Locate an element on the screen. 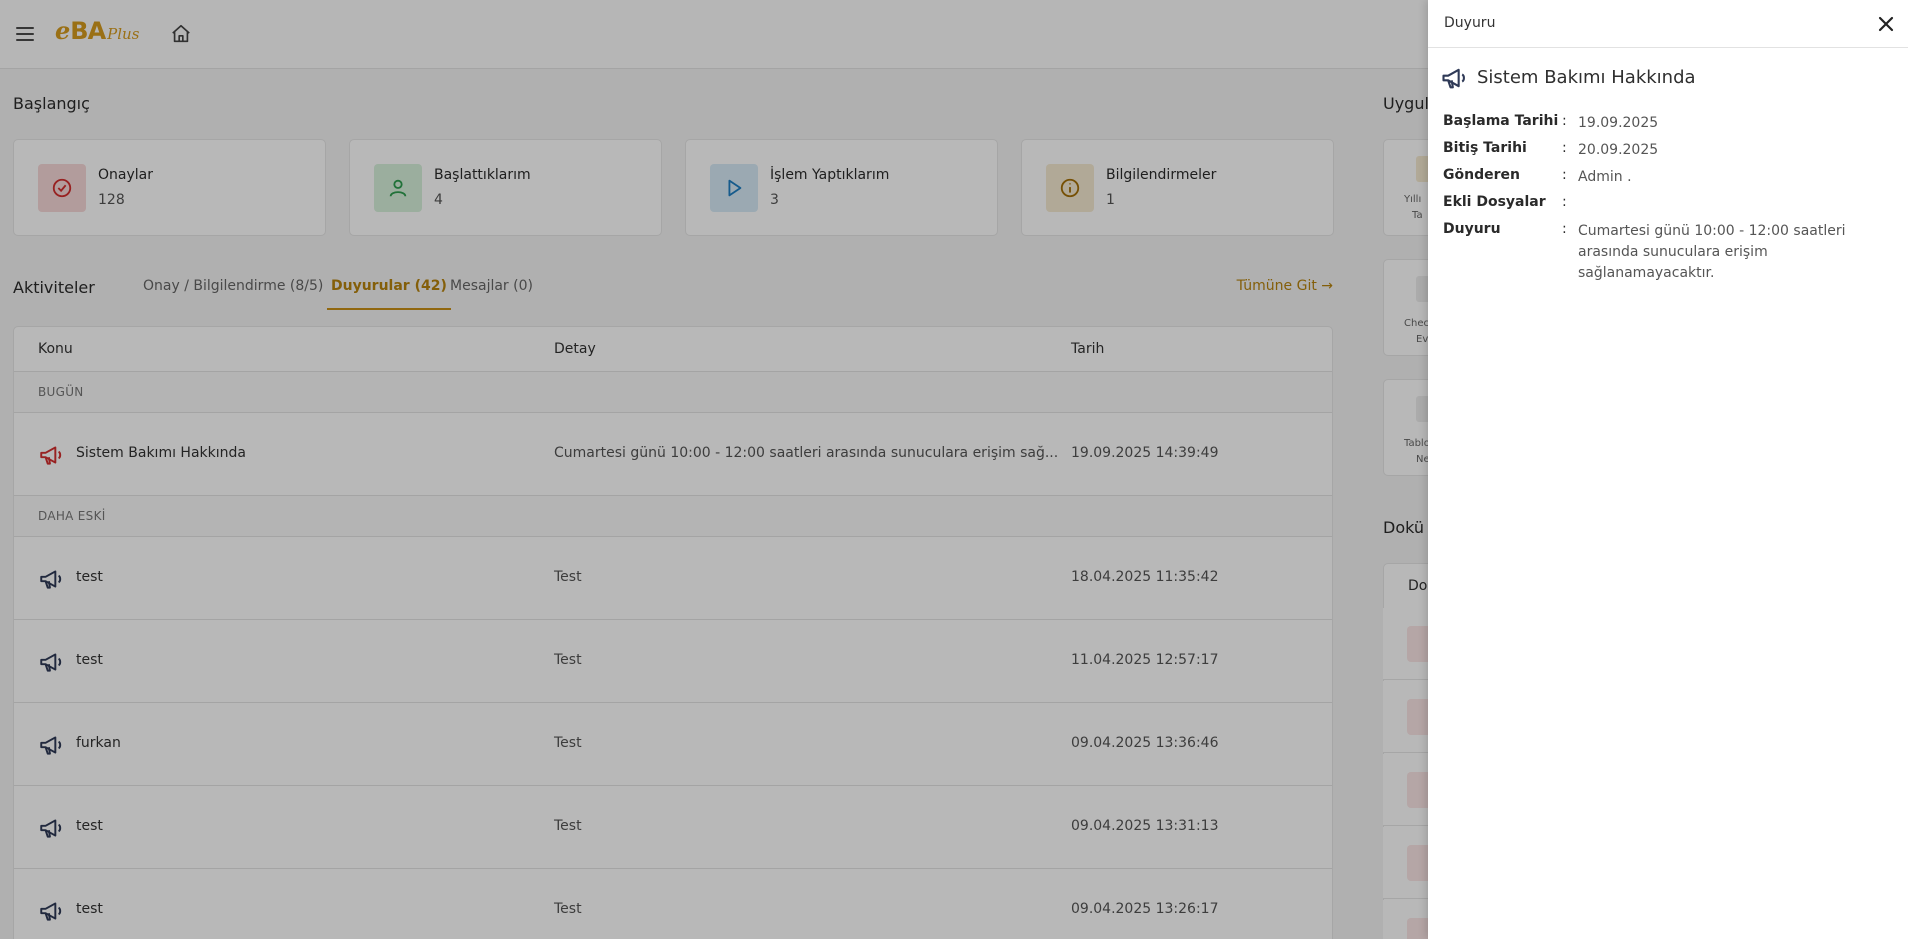 This screenshot has width=1908, height=939. field-value: 20.09.2025 is located at coordinates (1618, 150).